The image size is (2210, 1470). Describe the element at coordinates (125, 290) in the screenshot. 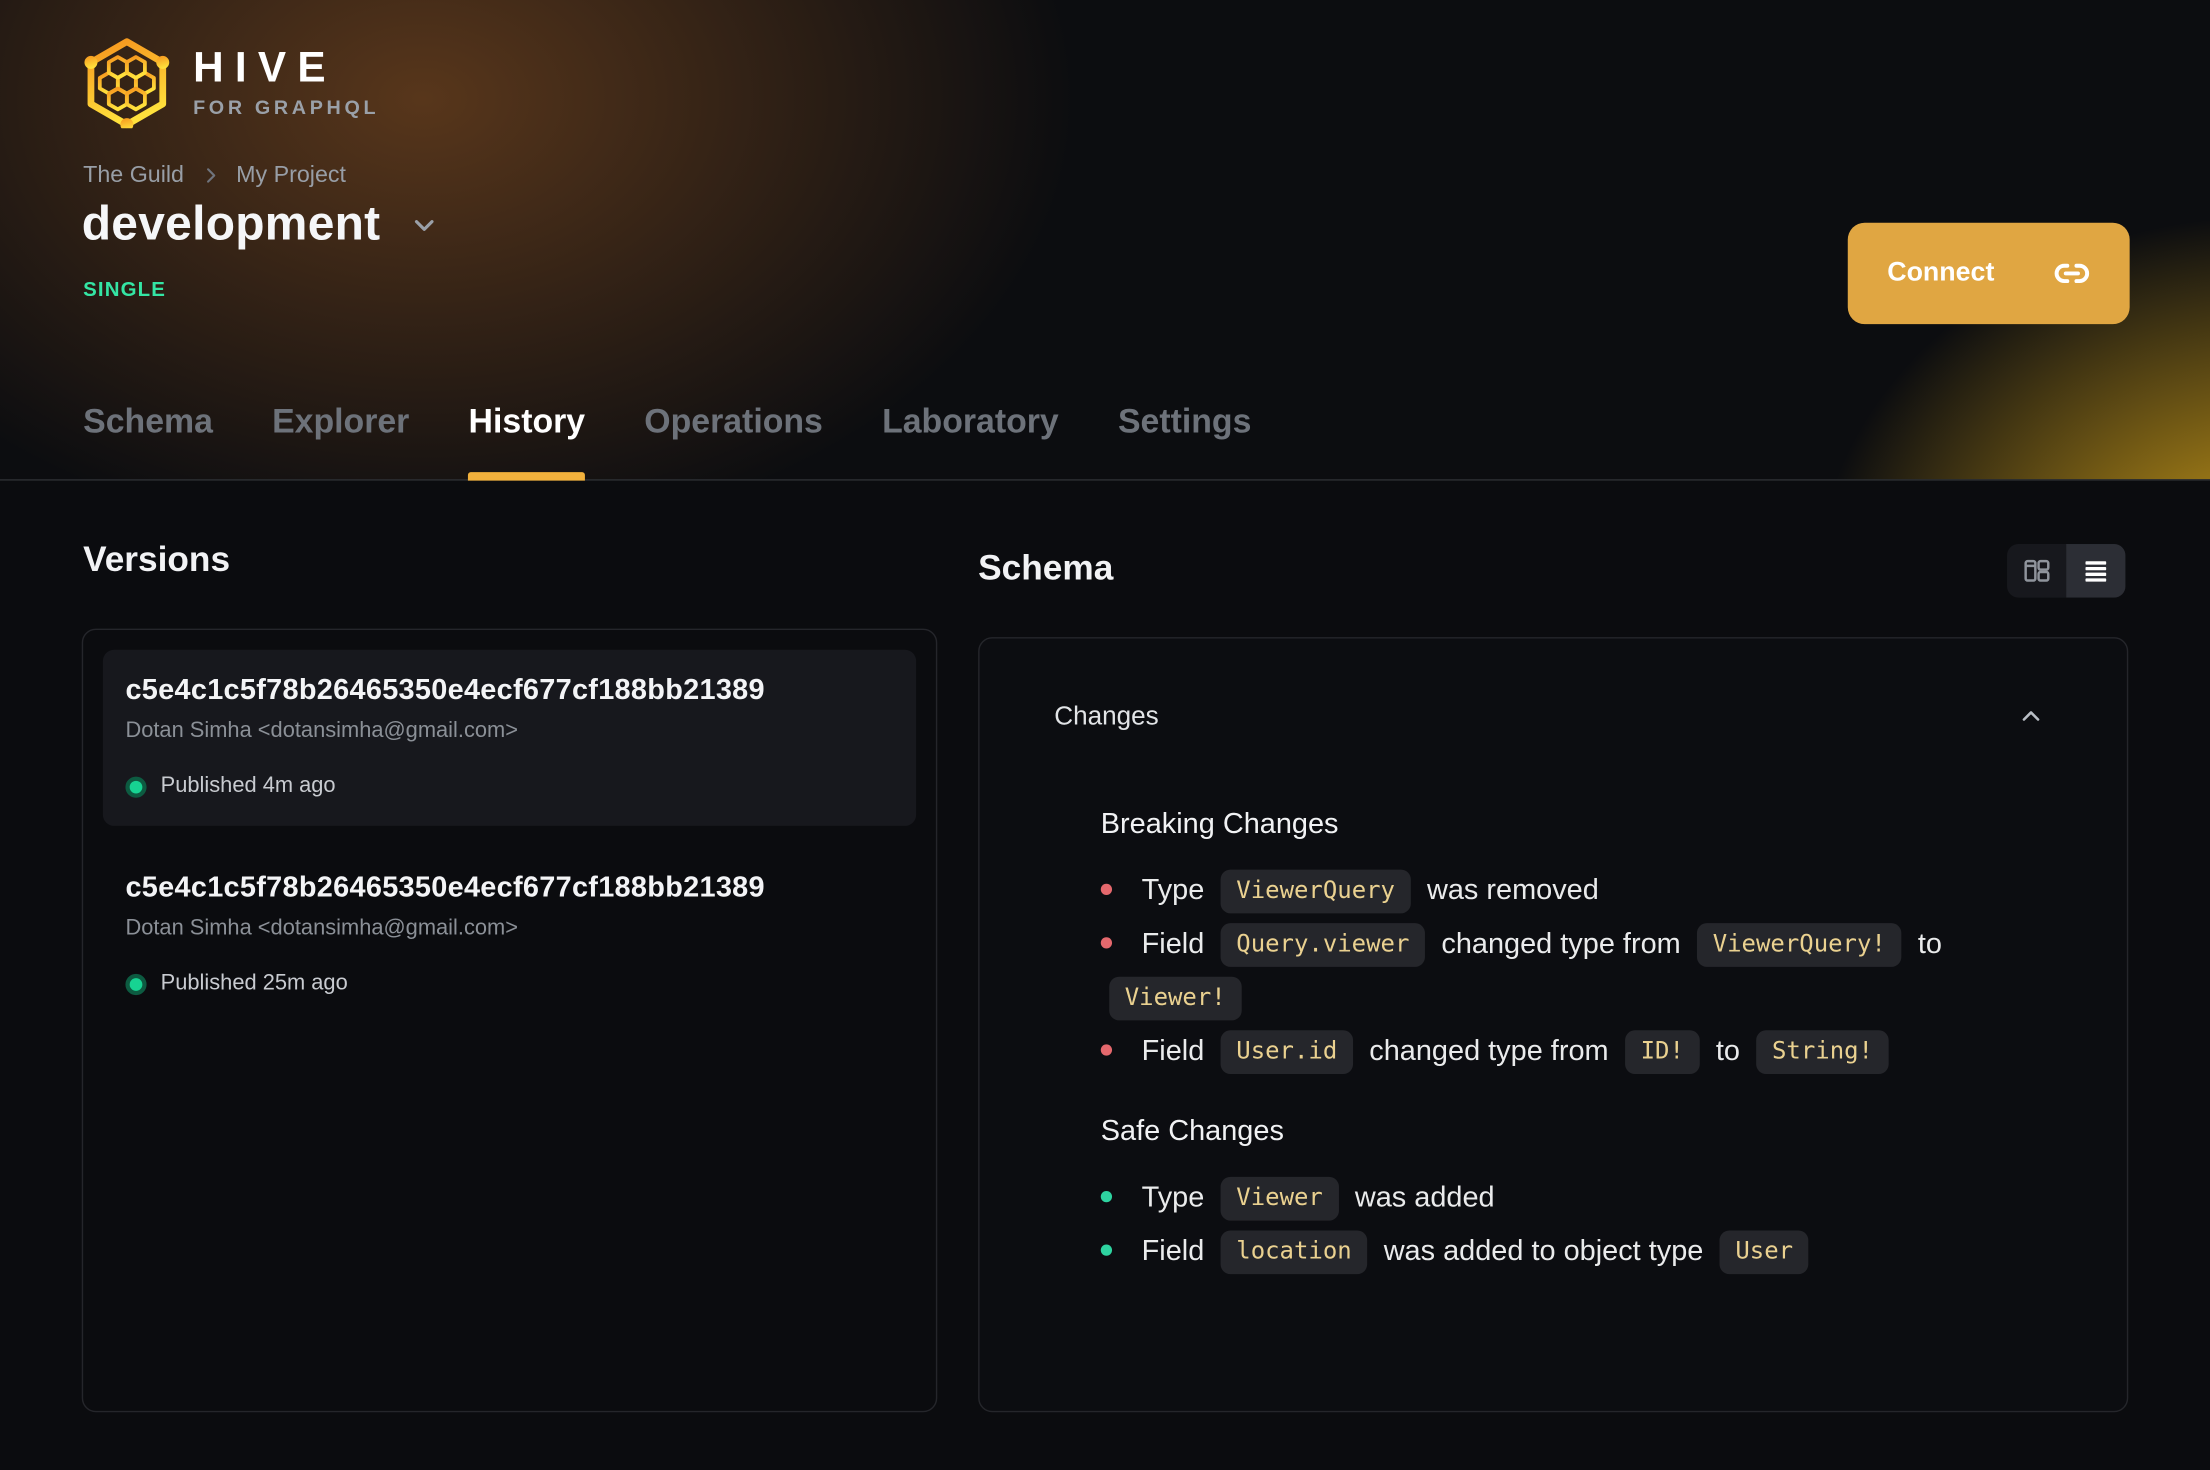

I see `target-mode-badge: SINGLE` at that location.